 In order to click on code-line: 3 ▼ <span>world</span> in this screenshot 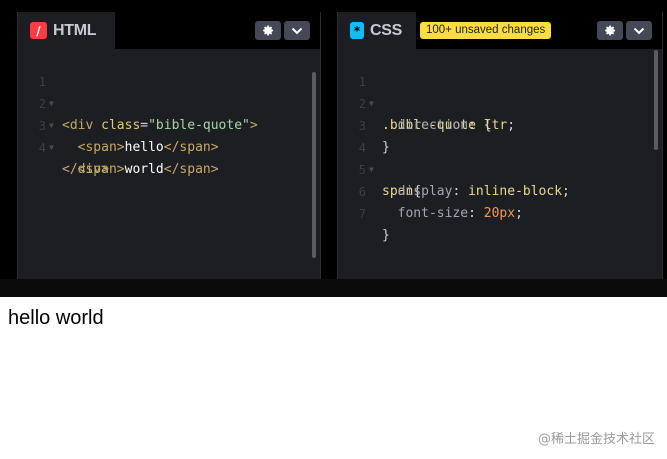, I will do `click(169, 135)`.